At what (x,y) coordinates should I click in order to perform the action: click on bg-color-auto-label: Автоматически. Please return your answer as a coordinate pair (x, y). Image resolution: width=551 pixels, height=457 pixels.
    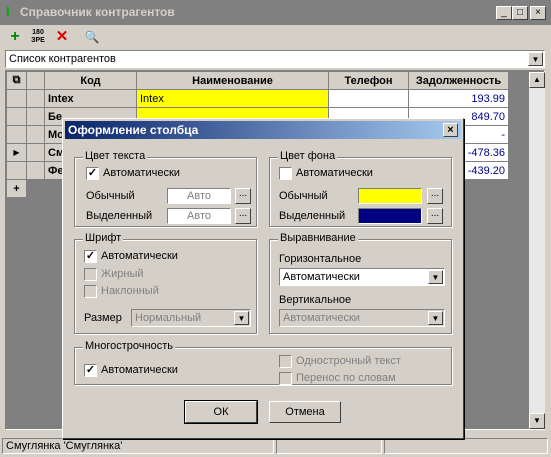
    Looking at the image, I should click on (334, 173).